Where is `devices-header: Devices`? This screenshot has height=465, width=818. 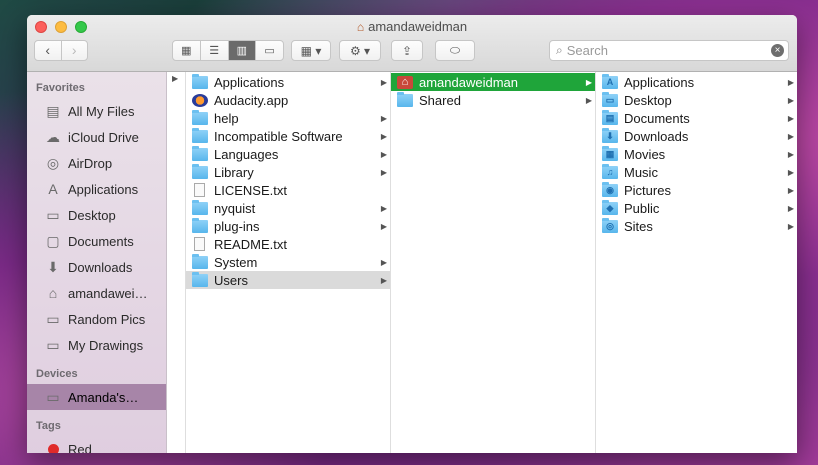 devices-header: Devices is located at coordinates (57, 374).